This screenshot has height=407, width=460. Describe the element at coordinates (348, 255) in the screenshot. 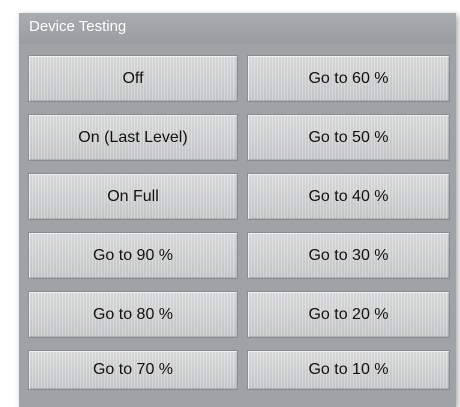

I see `go-to-30-button: Go to 30 %` at that location.